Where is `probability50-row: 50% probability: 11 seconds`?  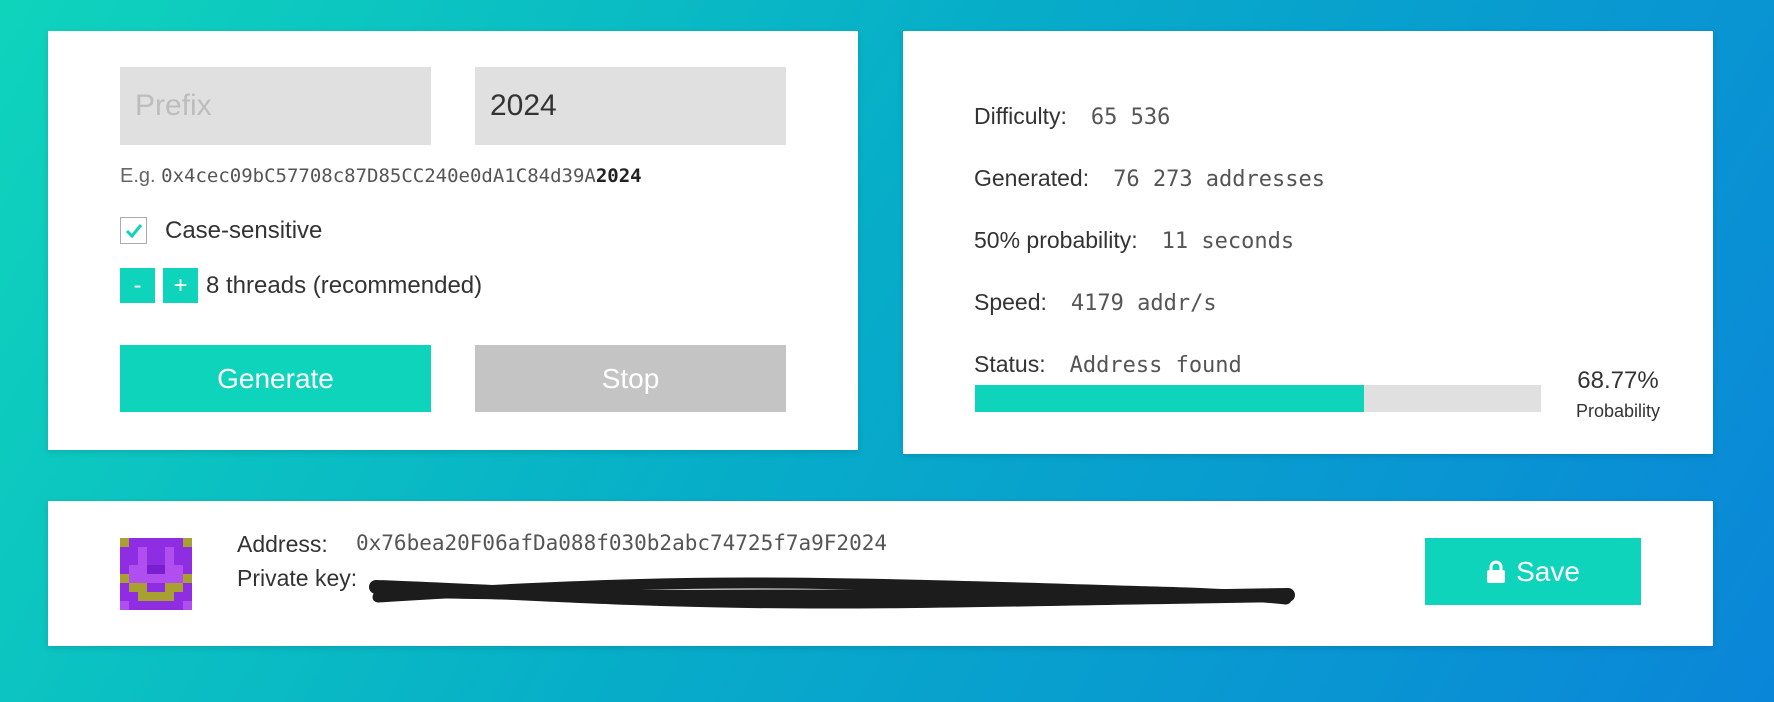 probability50-row: 50% probability: 11 seconds is located at coordinates (1134, 241).